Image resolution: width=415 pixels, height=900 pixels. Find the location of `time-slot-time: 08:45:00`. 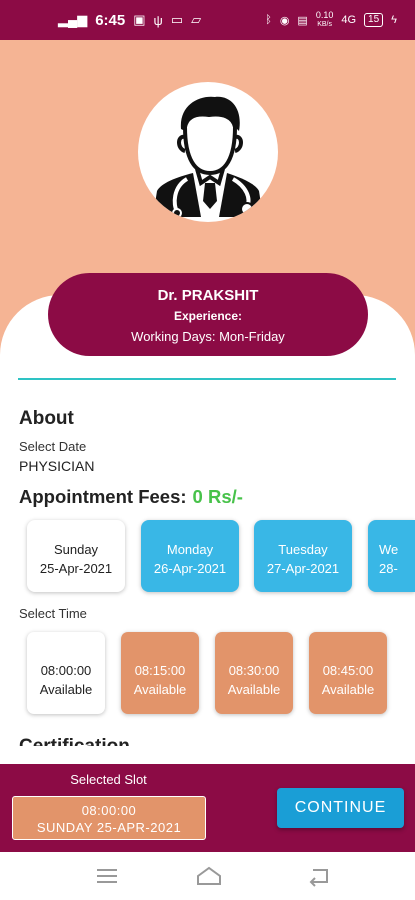

time-slot-time: 08:45:00 is located at coordinates (348, 670).